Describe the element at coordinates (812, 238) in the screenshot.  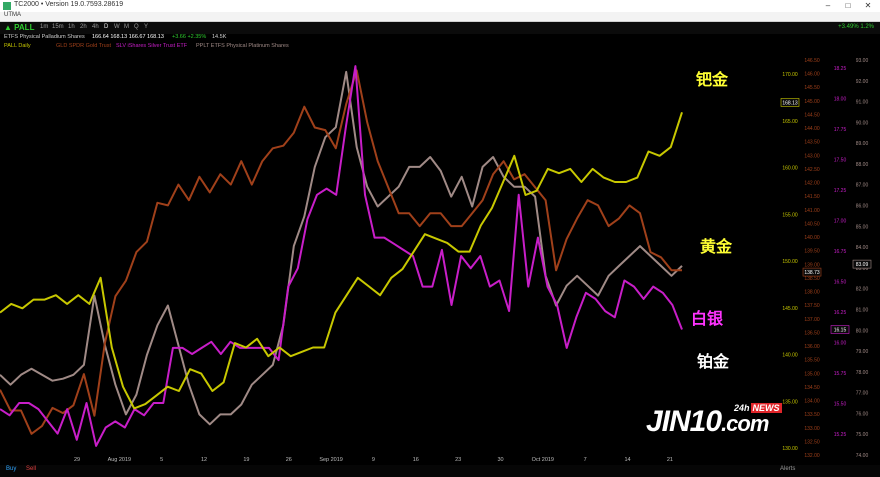
I see `y-tick-label-gld: 140.00` at that location.